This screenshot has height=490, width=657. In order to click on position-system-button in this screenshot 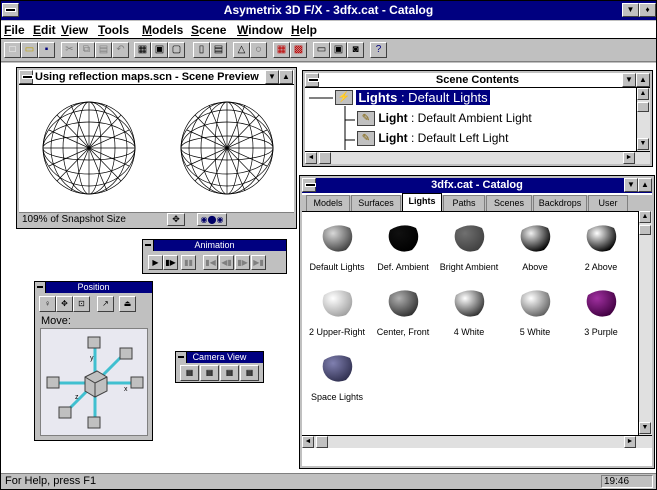, I will do `click(40, 287)`.